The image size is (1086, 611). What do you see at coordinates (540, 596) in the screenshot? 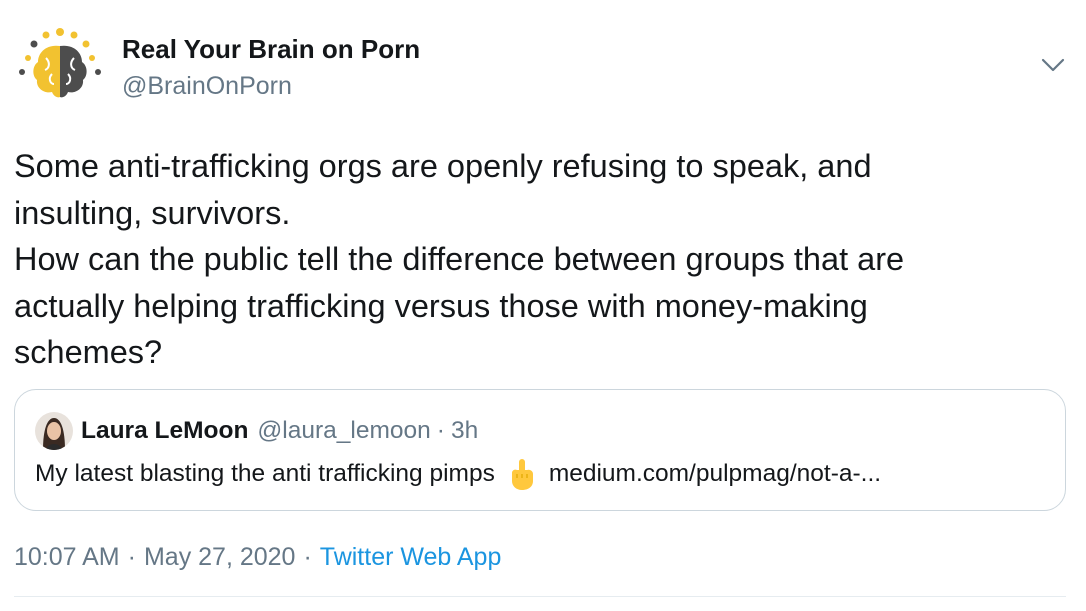
I see `divider` at bounding box center [540, 596].